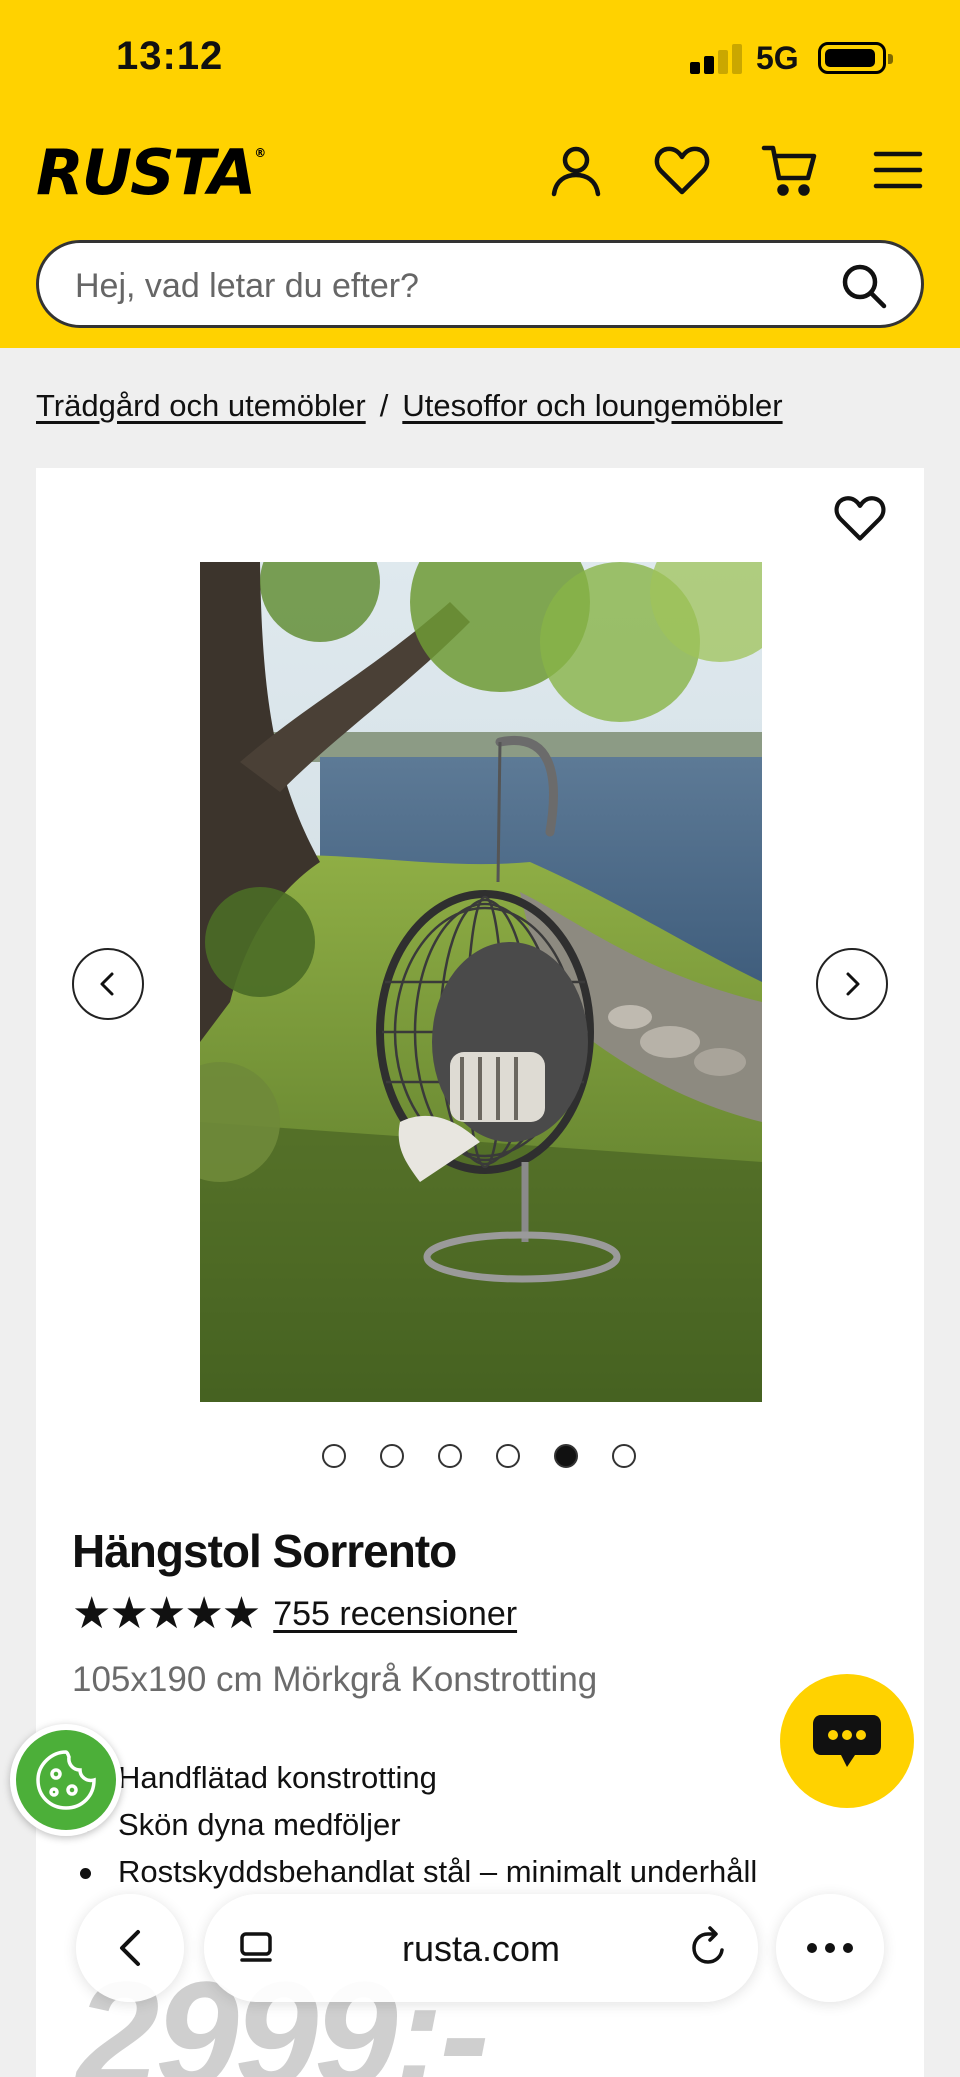 The height and width of the screenshot is (2077, 960). Describe the element at coordinates (247, 286) in the screenshot. I see `search-placeholder: Hej, vad letar du efter?` at that location.